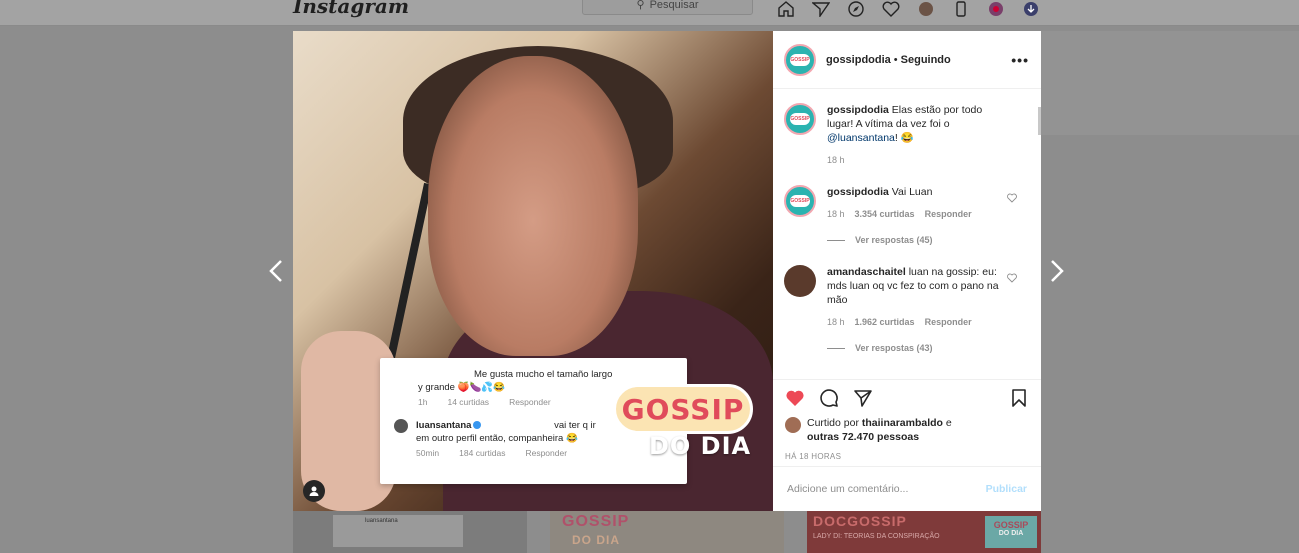 This screenshot has height=553, width=1299. I want to click on add-comment-bar: Publicar, so click(907, 488).